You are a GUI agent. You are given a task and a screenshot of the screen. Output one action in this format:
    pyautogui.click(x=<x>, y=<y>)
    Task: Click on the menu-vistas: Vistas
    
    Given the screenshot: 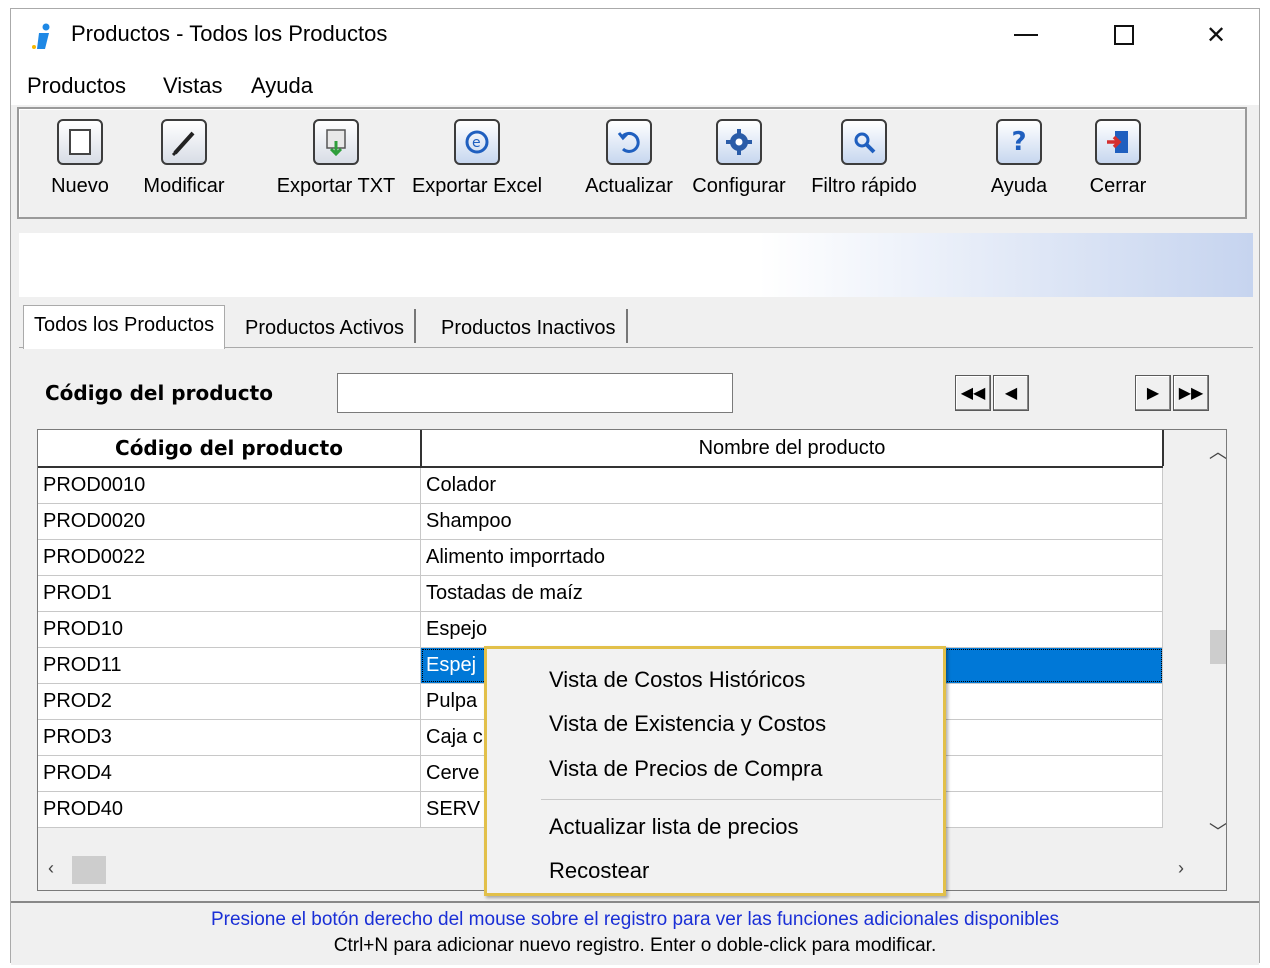 What is the action you would take?
    pyautogui.click(x=193, y=86)
    